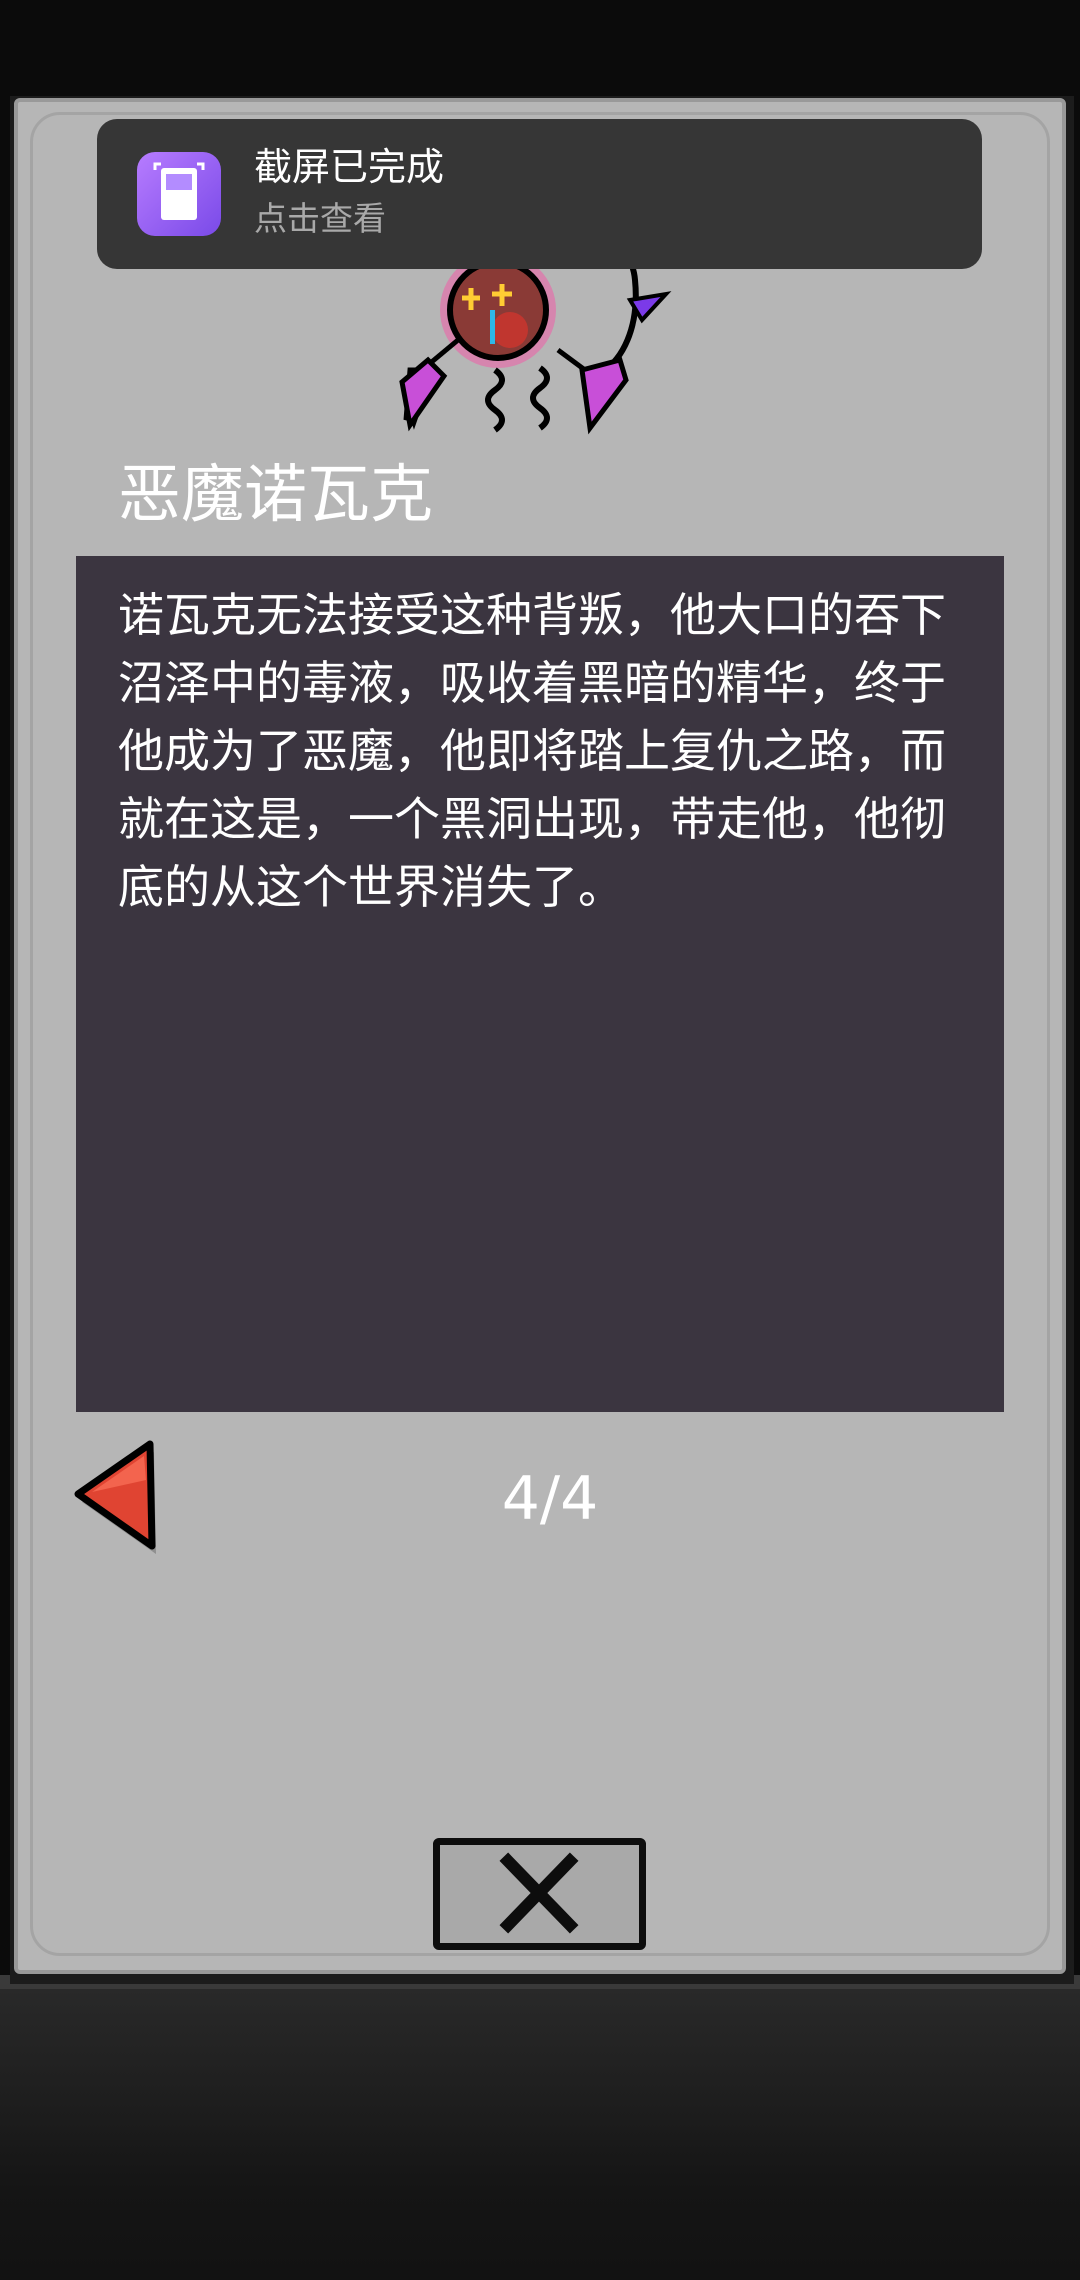 The image size is (1080, 2280). What do you see at coordinates (179, 194) in the screenshot?
I see `screenshot-gallery-icon` at bounding box center [179, 194].